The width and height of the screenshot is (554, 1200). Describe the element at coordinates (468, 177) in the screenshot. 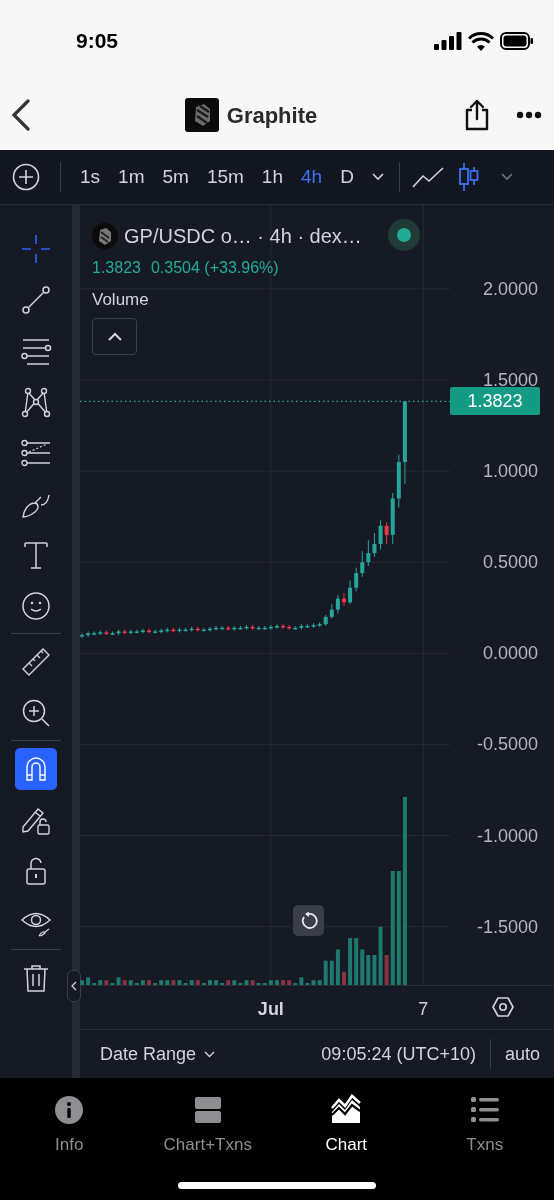

I see `candlestick-icon` at that location.